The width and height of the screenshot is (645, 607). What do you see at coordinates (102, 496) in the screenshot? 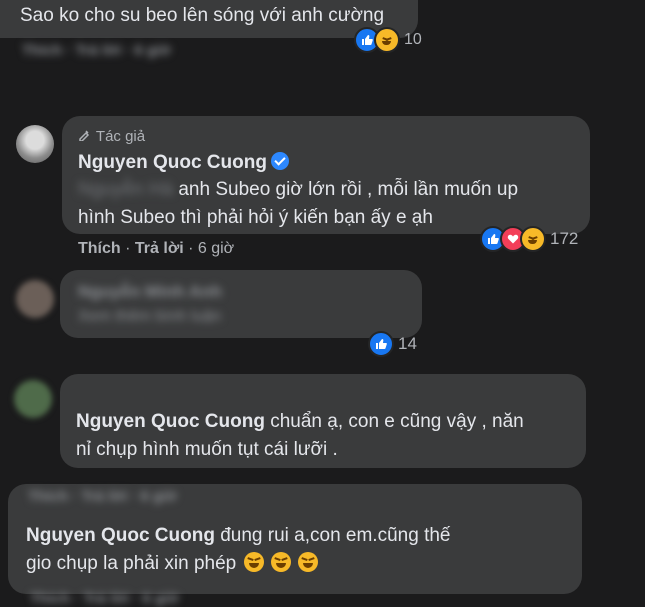
I see `blurred-actions: Thích · Trả lời · 6 giờ` at bounding box center [102, 496].